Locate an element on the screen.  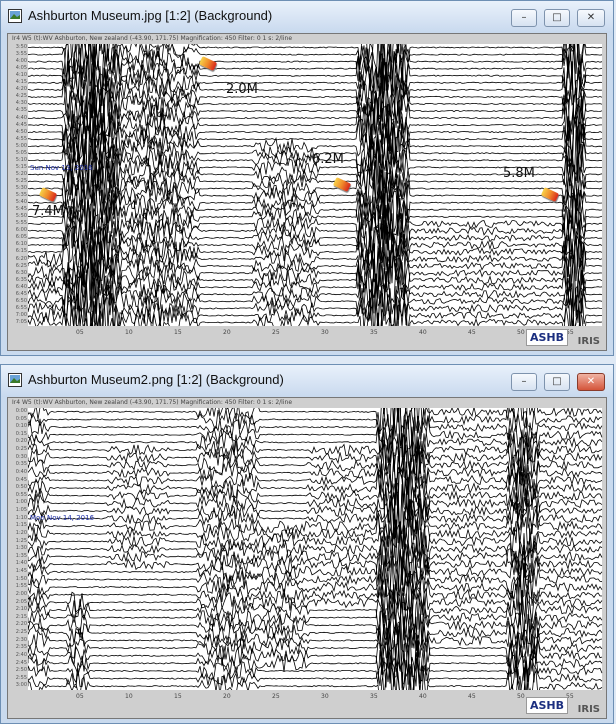
time-tick-label: 4:30 is located at coordinates (21, 103).